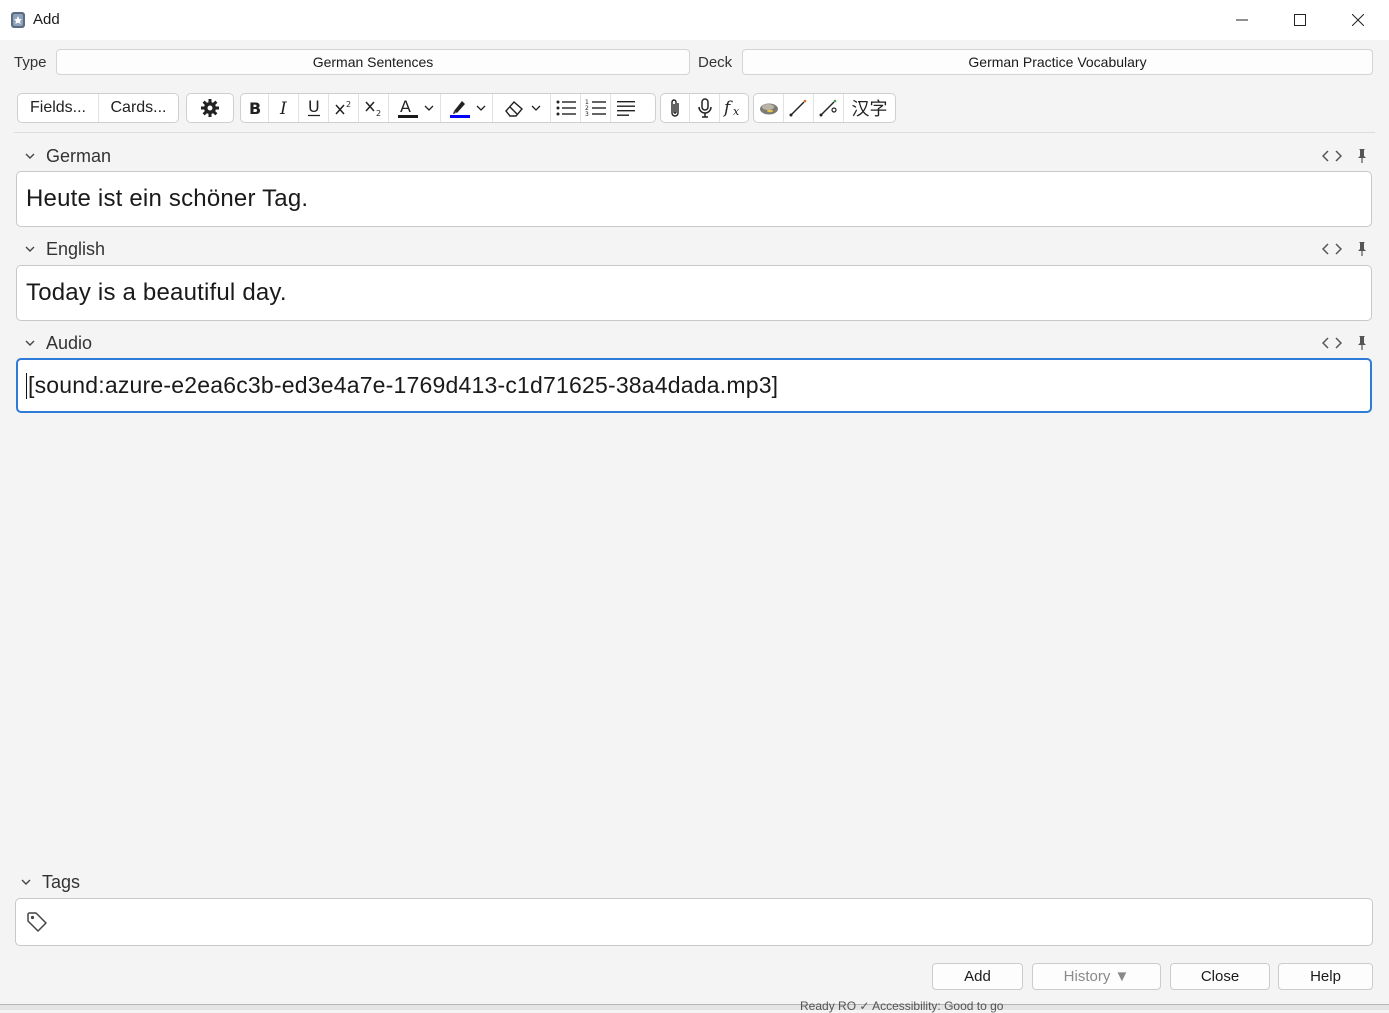 Image resolution: width=1389 pixels, height=1013 pixels. Describe the element at coordinates (1300, 20) in the screenshot. I see `maximize-button` at that location.